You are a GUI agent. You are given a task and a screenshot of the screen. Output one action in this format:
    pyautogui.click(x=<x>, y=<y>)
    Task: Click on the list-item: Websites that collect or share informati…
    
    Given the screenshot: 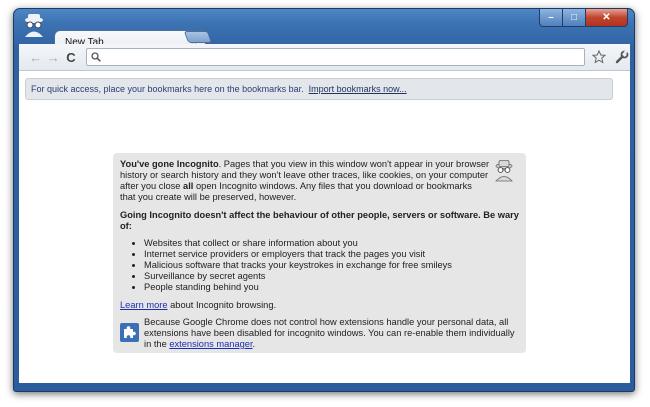 What is the action you would take?
    pyautogui.click(x=331, y=243)
    